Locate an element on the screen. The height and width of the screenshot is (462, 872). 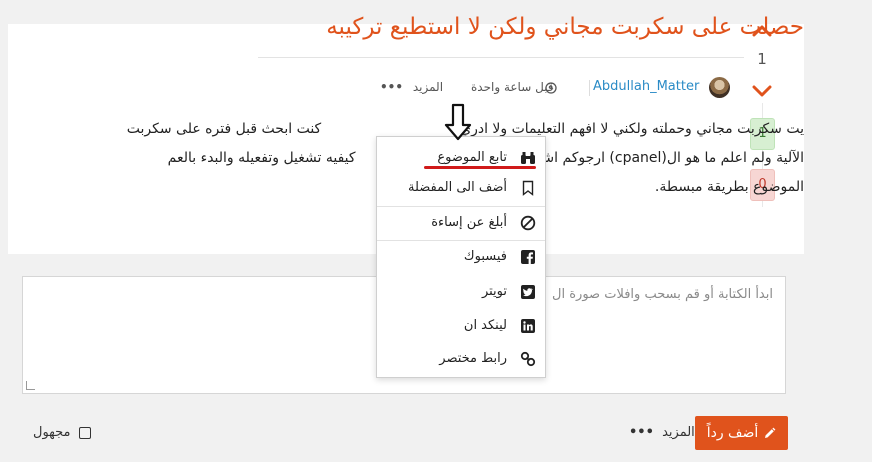
more-label: المزيد is located at coordinates (428, 87).